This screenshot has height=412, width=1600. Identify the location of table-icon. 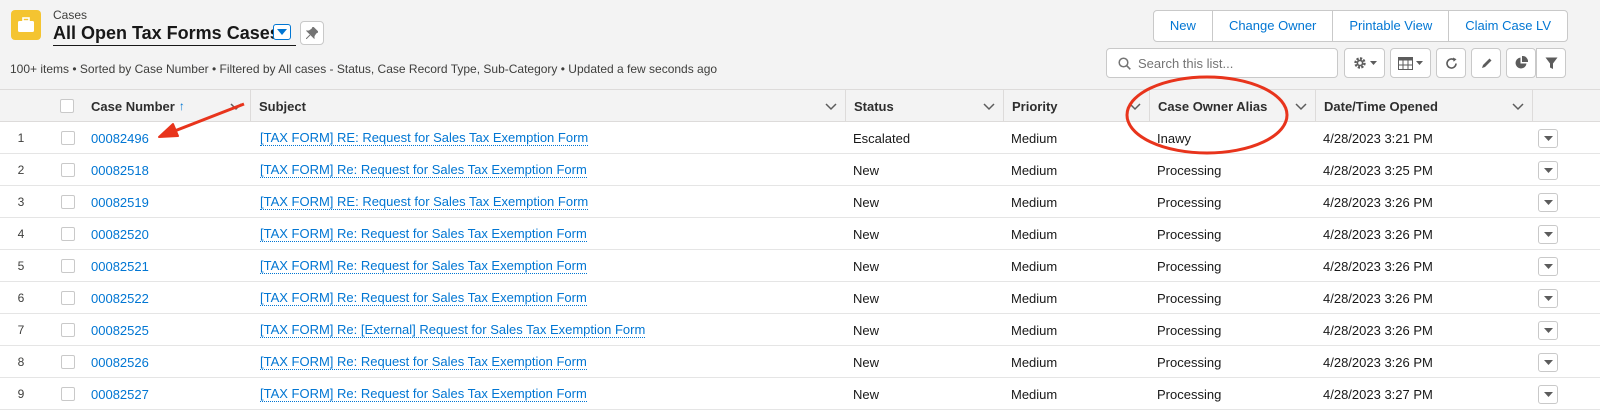
(1405, 63).